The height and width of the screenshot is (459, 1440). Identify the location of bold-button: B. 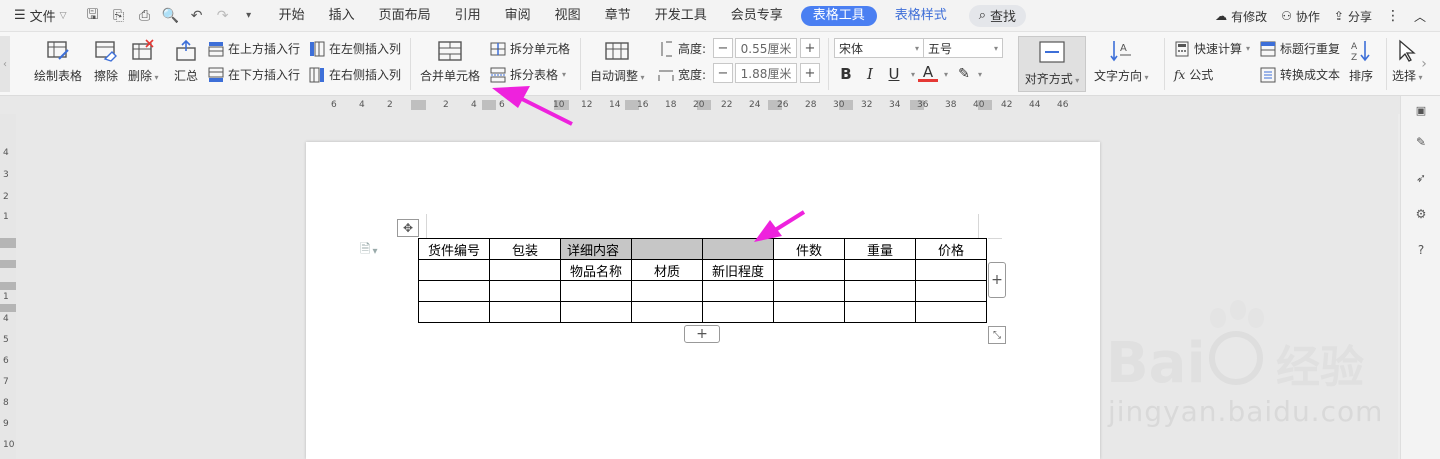
(846, 74).